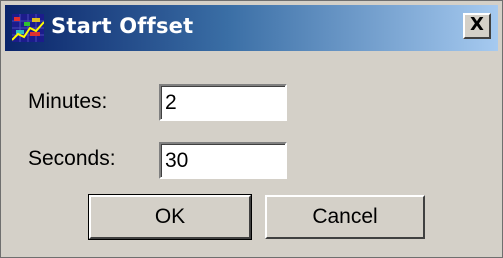 The image size is (503, 258). I want to click on seconds-input: 30, so click(223, 160).